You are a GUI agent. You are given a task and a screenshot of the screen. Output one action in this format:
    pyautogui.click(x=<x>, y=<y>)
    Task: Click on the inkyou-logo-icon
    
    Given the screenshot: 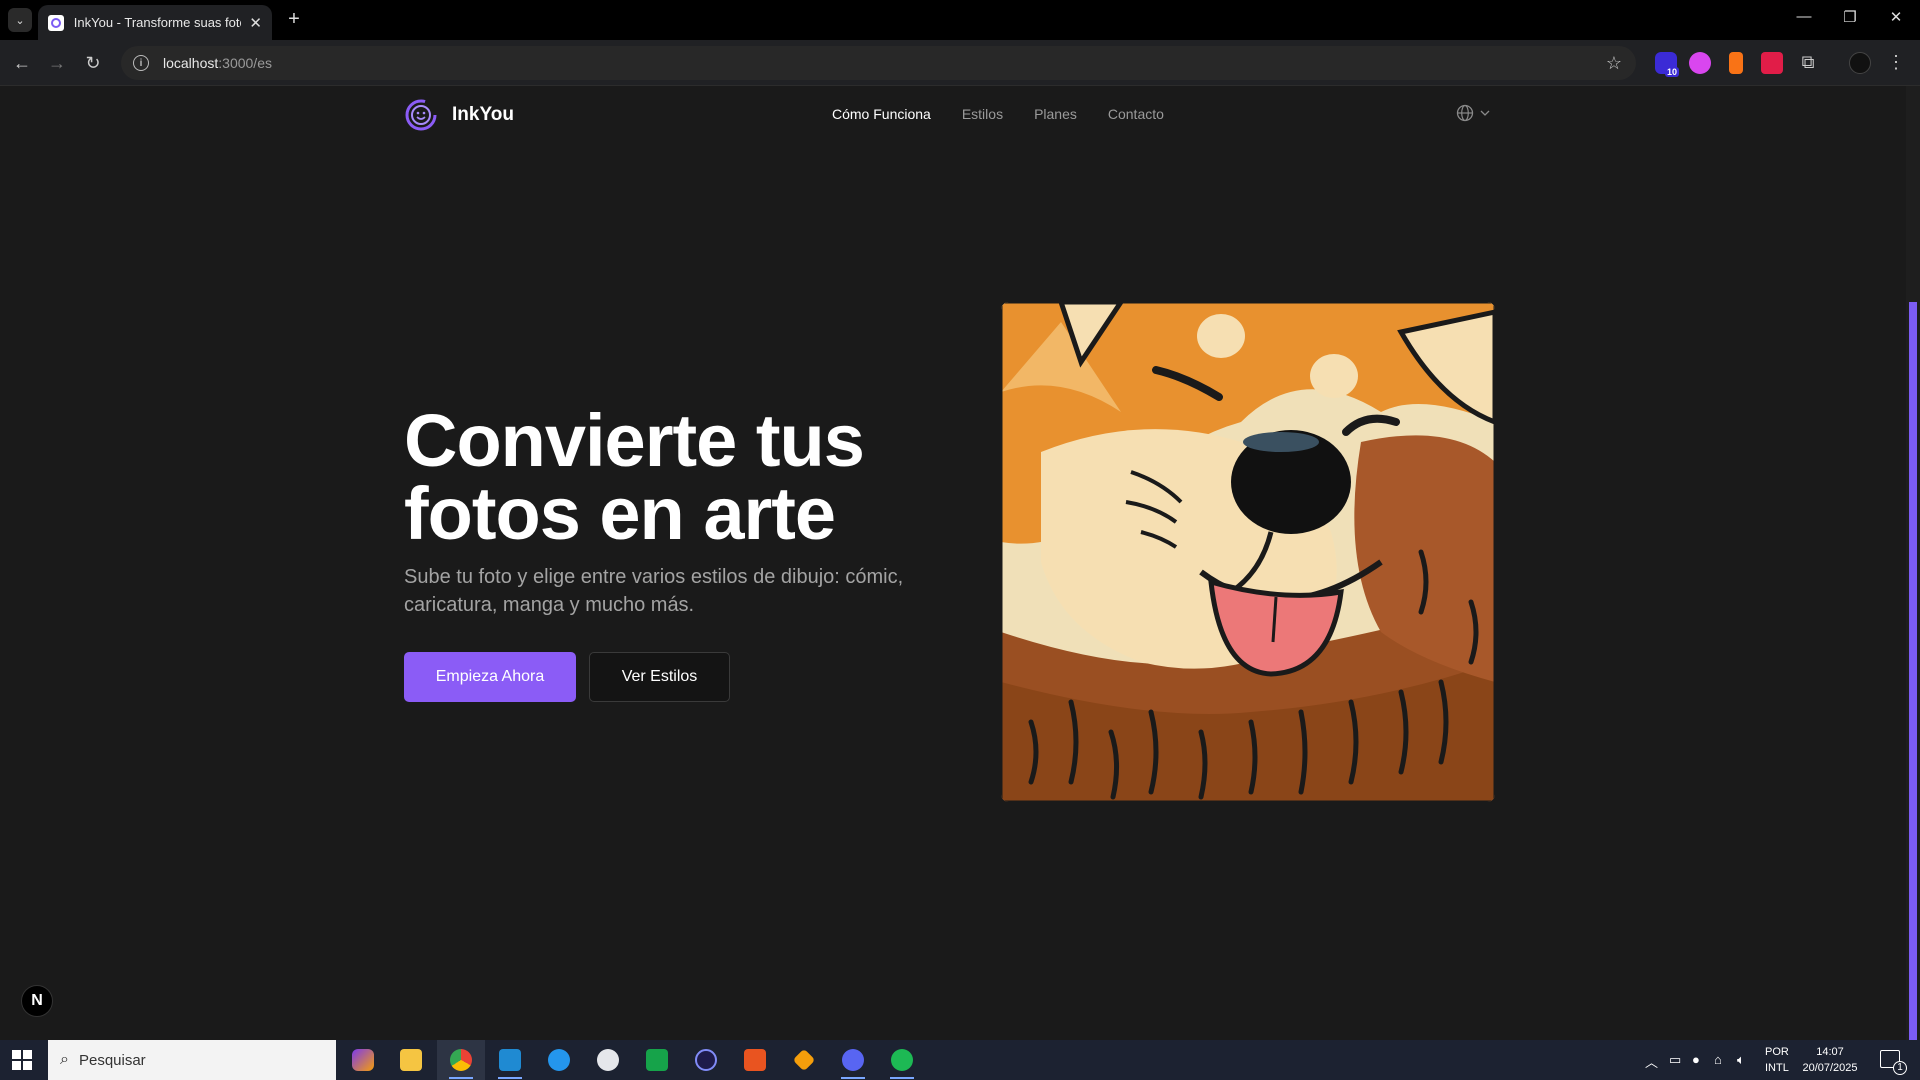 What is the action you would take?
    pyautogui.click(x=421, y=115)
    